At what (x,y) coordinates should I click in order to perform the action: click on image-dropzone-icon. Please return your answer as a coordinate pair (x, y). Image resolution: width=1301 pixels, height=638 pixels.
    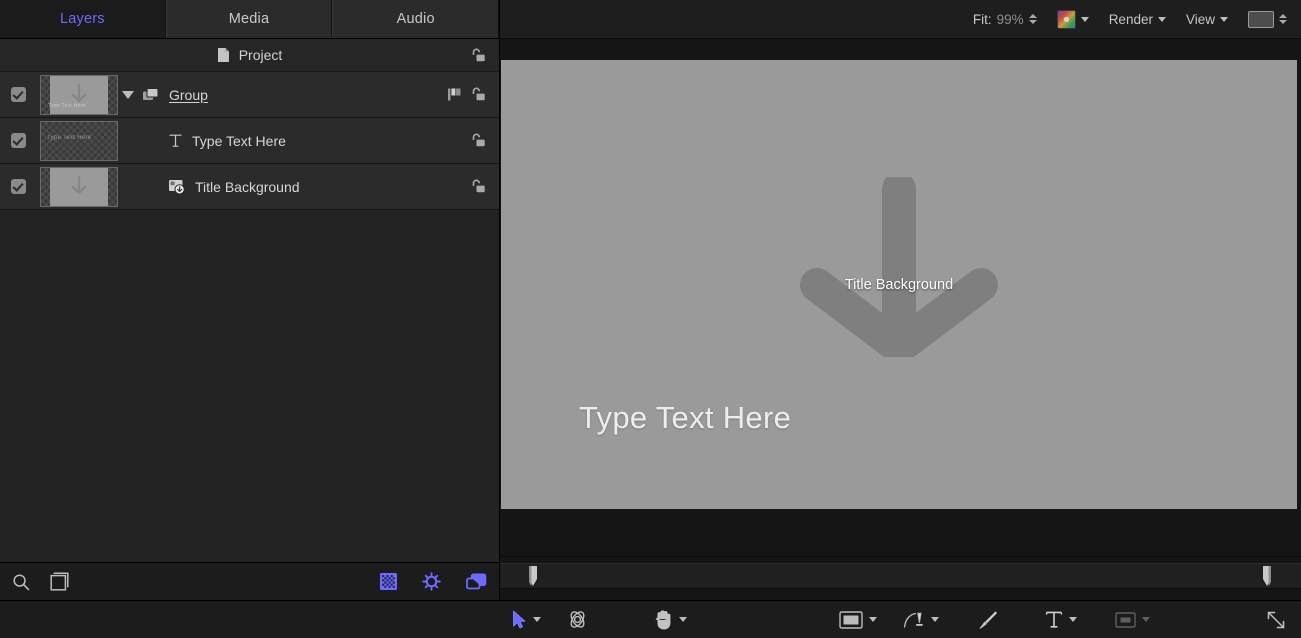
    Looking at the image, I should click on (177, 187).